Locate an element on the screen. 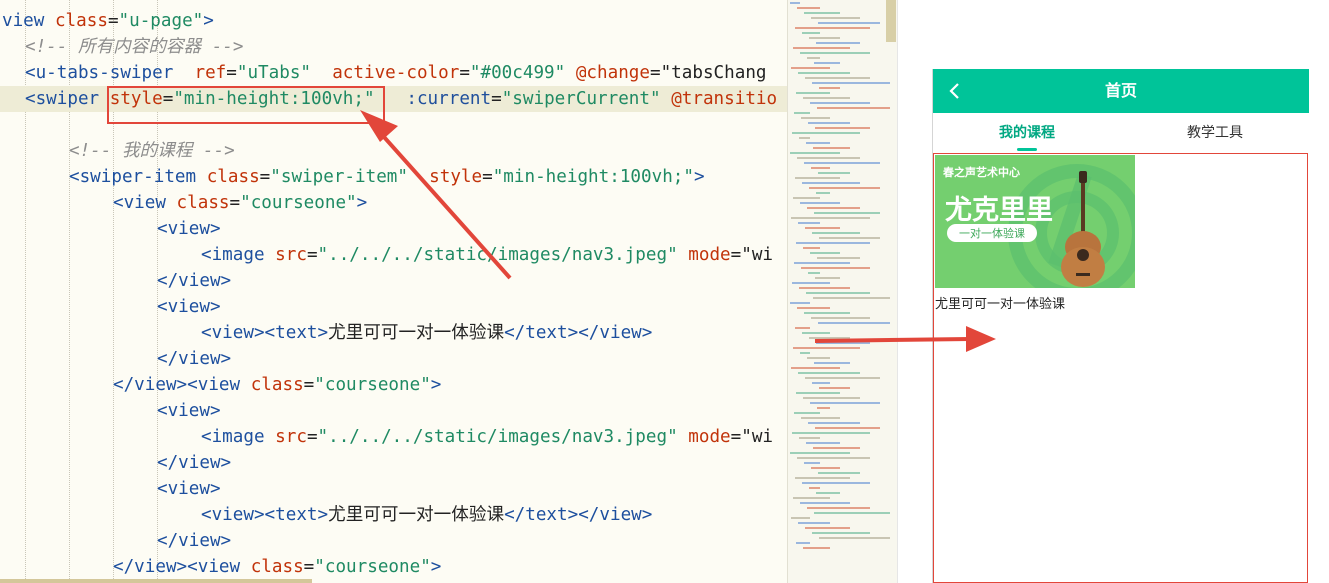 The image size is (1329, 583). code-token: style is located at coordinates (445, 177).